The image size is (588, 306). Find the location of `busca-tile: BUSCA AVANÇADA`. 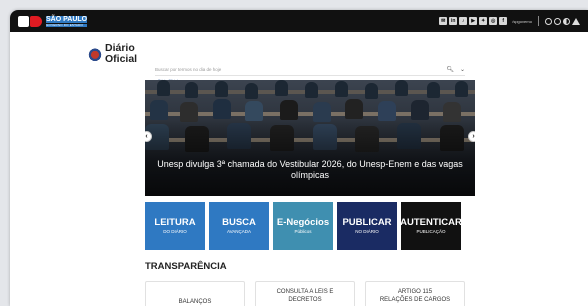

busca-tile: BUSCA AVANÇADA is located at coordinates (239, 226).